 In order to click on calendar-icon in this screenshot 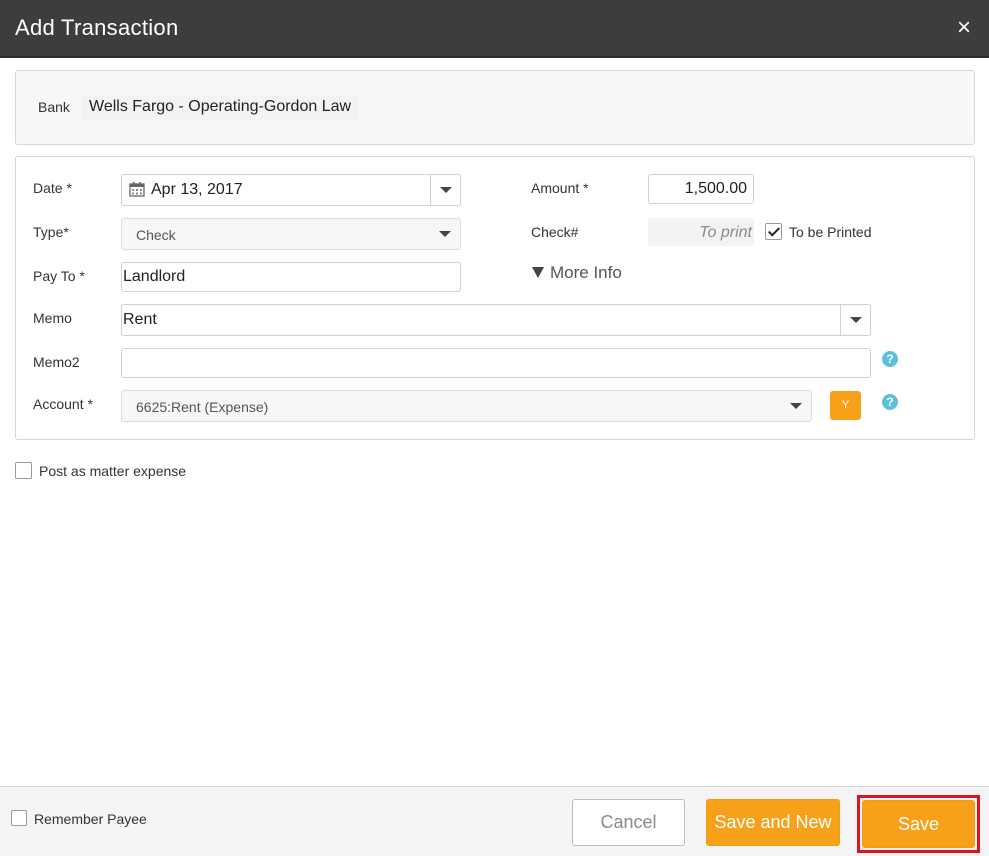, I will do `click(137, 189)`.